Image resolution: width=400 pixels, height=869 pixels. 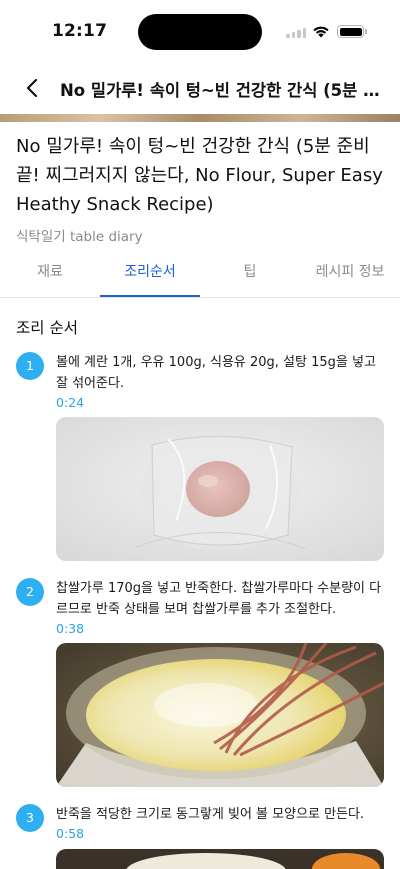 What do you see at coordinates (210, 814) in the screenshot?
I see `step-text: 반죽을 적당한 크기로 동그랗게 빚어 볼 모양으로 만든다.` at bounding box center [210, 814].